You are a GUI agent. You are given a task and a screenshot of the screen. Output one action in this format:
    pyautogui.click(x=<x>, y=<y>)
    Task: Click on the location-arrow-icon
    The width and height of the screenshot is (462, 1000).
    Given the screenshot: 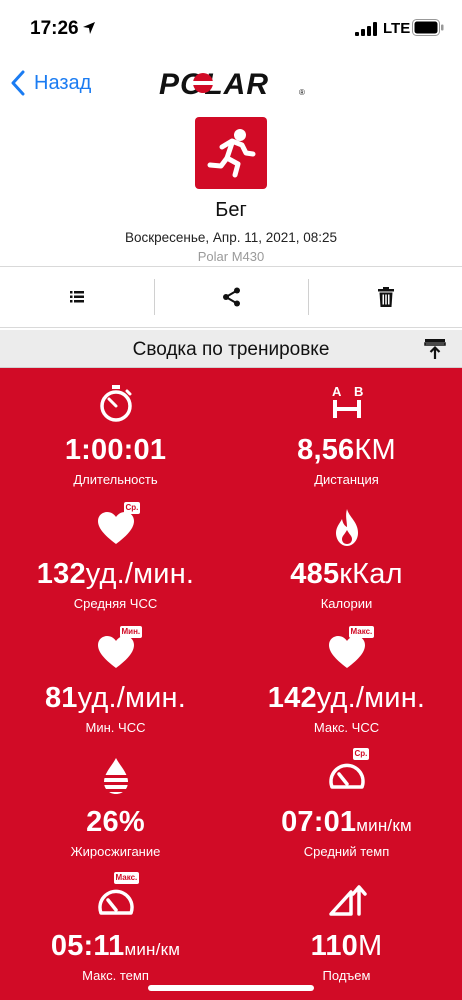 What is the action you would take?
    pyautogui.click(x=89, y=28)
    